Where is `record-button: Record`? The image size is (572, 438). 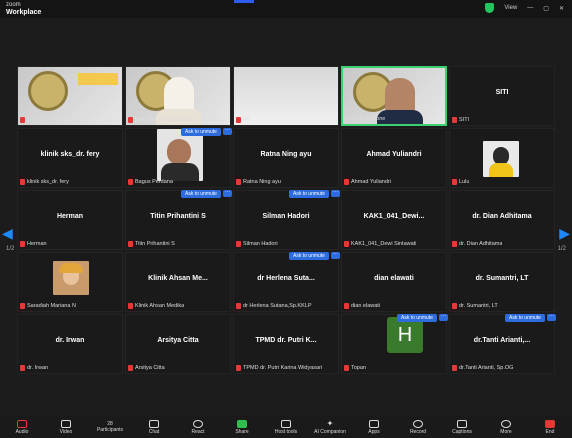
record-button: Record is located at coordinates (418, 427).